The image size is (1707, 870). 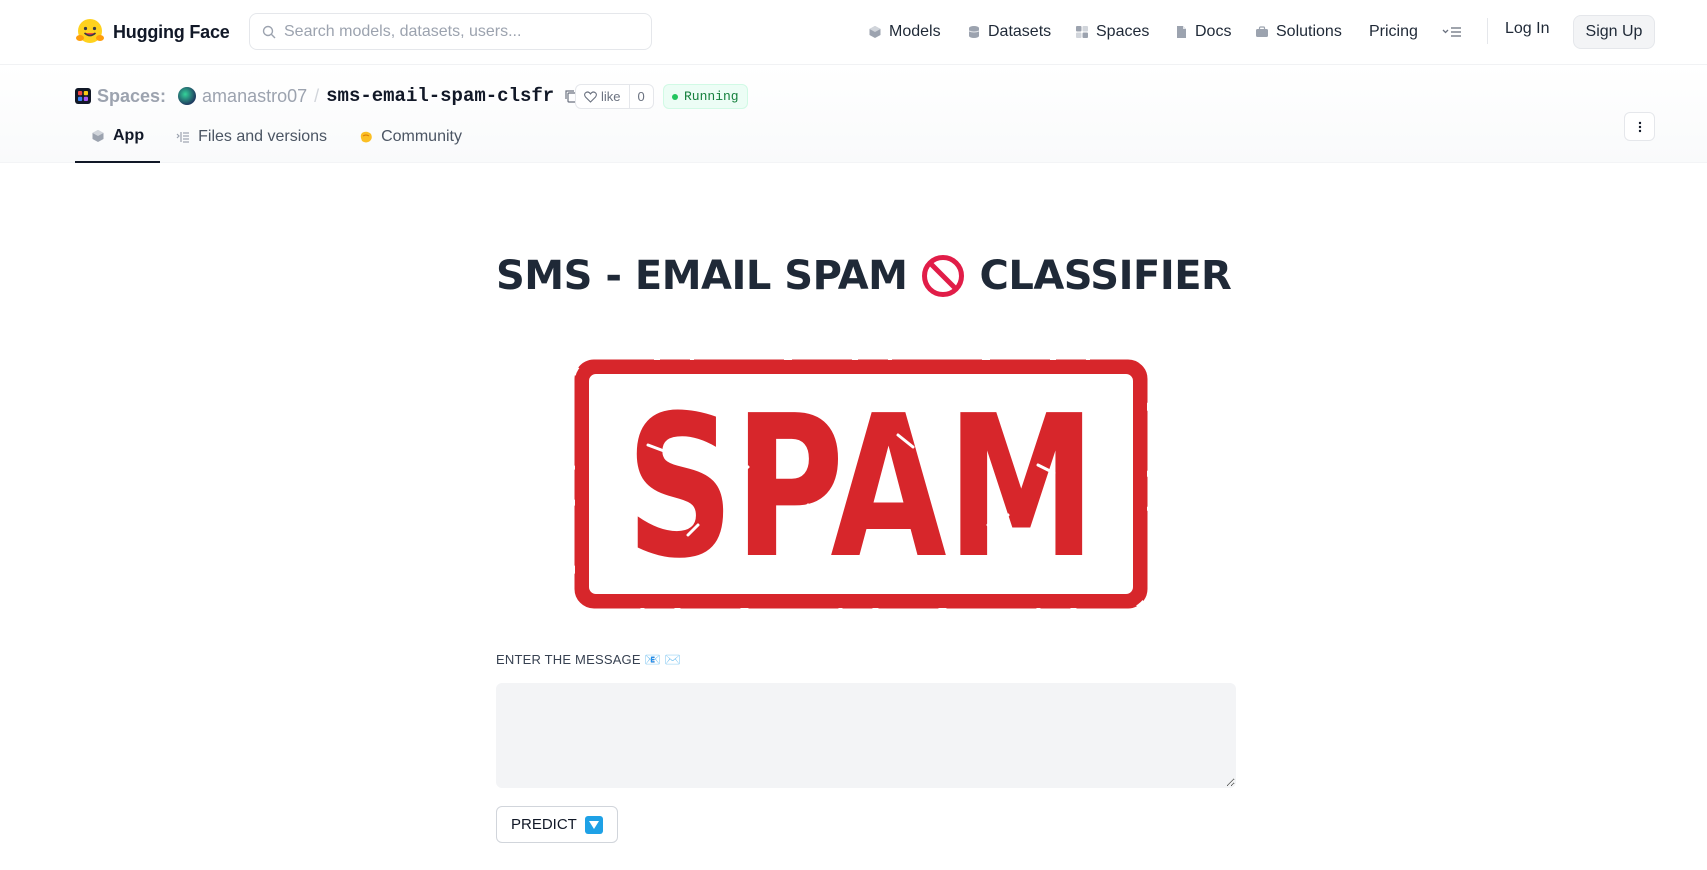 I want to click on like-label: like, so click(x=611, y=96).